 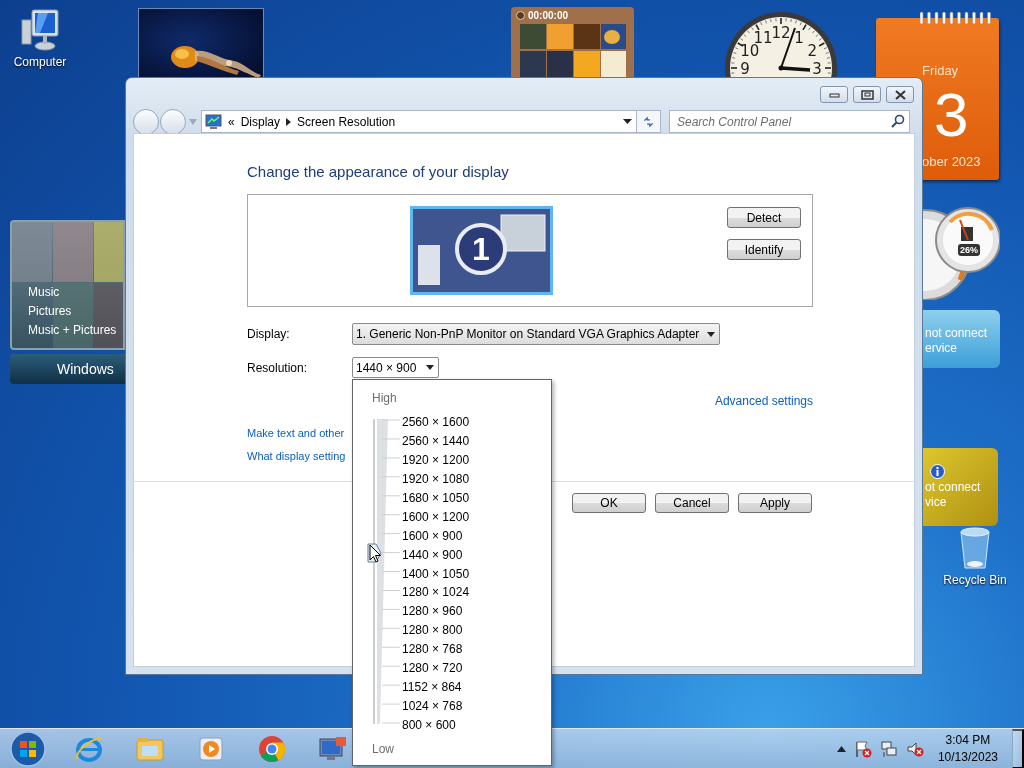 I want to click on refresh-icon, so click(x=648, y=121).